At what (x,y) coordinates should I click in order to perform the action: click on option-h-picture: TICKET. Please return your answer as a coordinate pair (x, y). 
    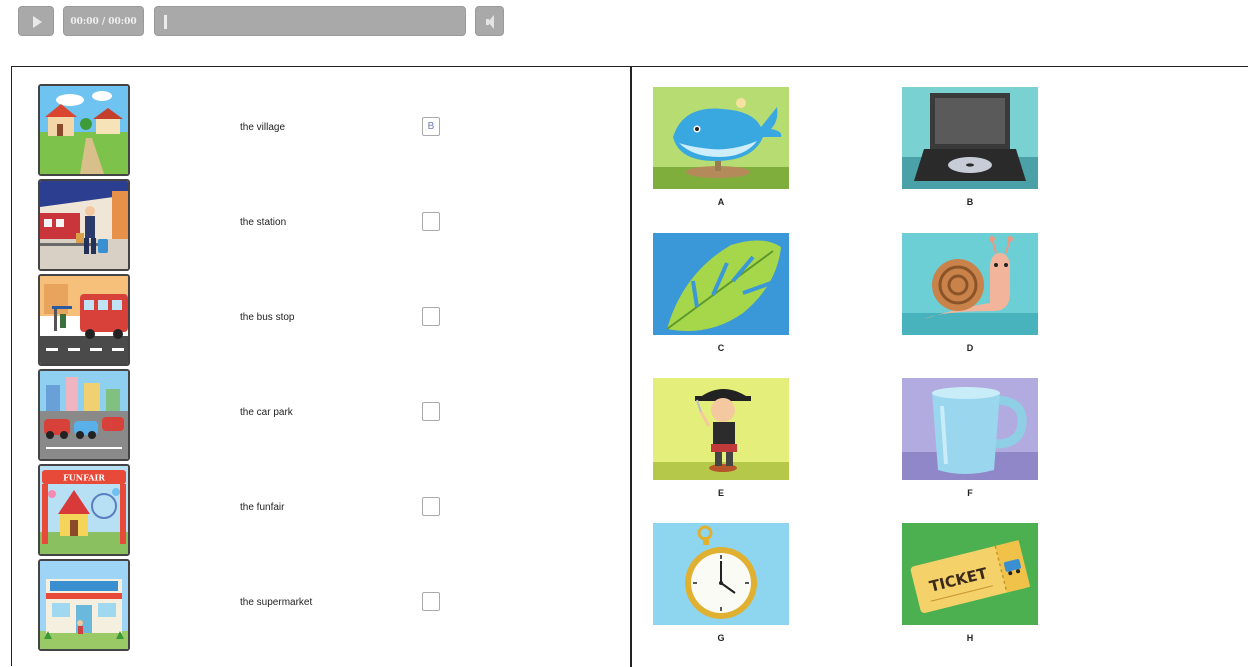
    Looking at the image, I should click on (970, 574).